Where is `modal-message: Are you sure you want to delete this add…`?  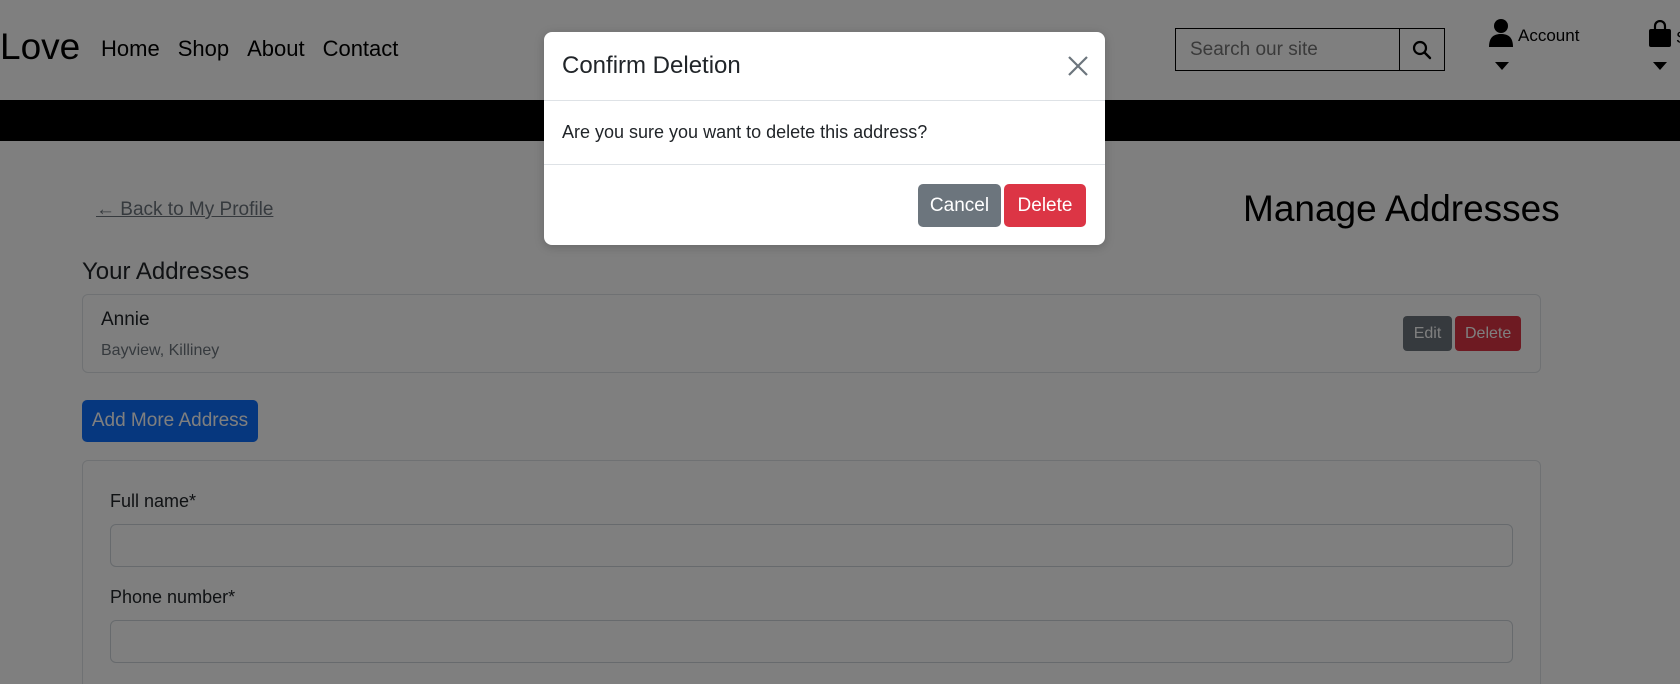
modal-message: Are you sure you want to delete this add… is located at coordinates (745, 132).